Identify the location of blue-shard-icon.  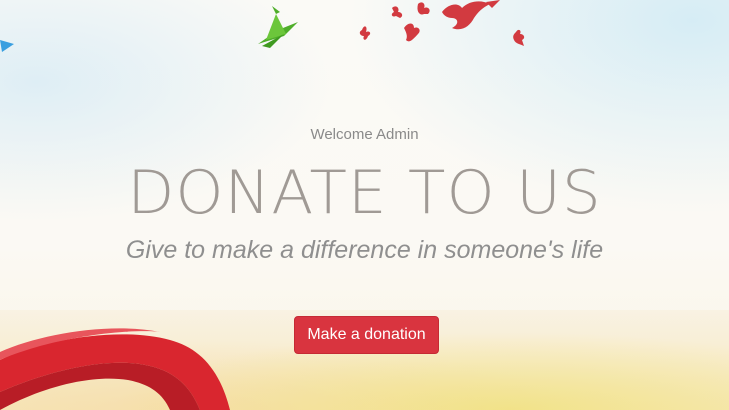
(7, 46).